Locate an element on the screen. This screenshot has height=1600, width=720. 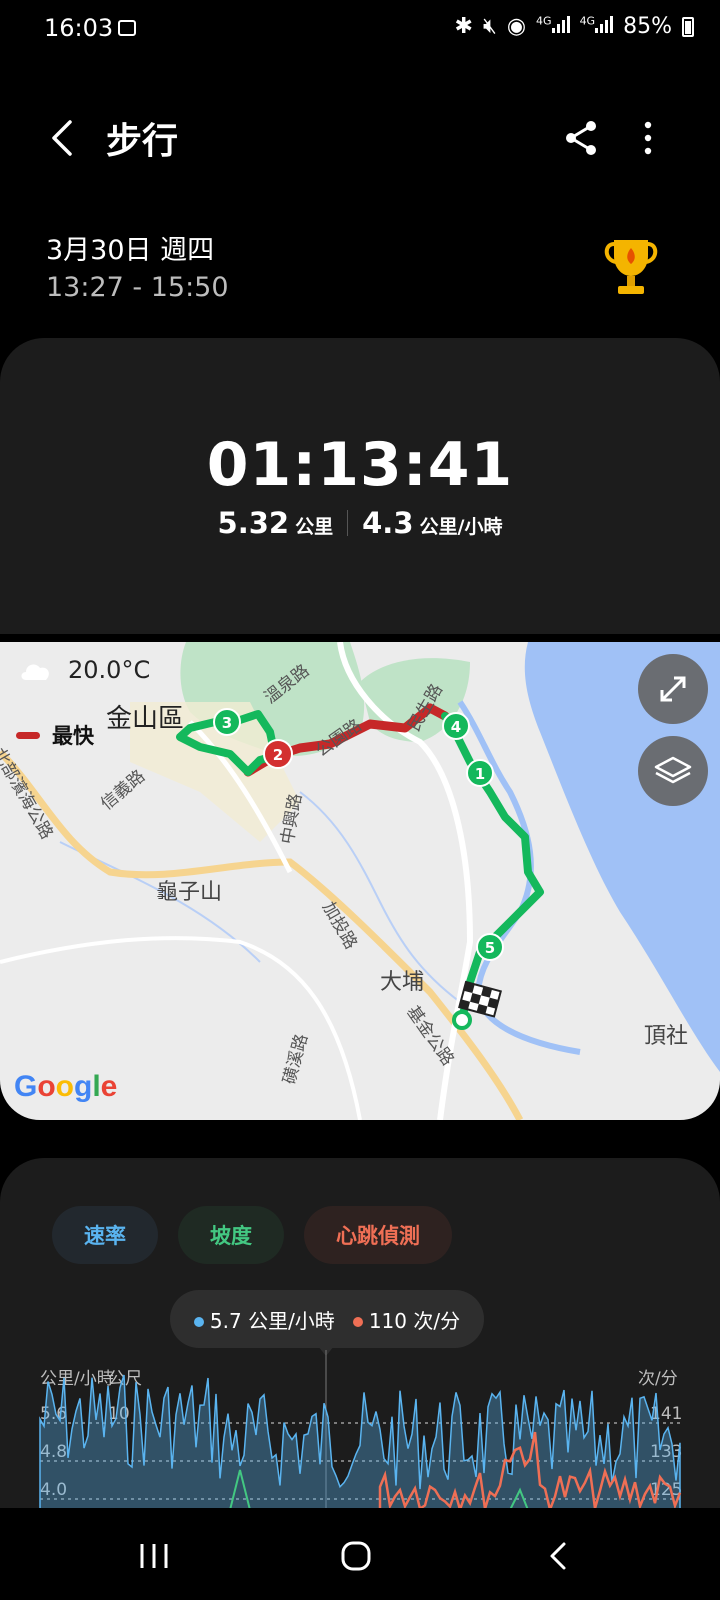
expand-map-button is located at coordinates (673, 689).